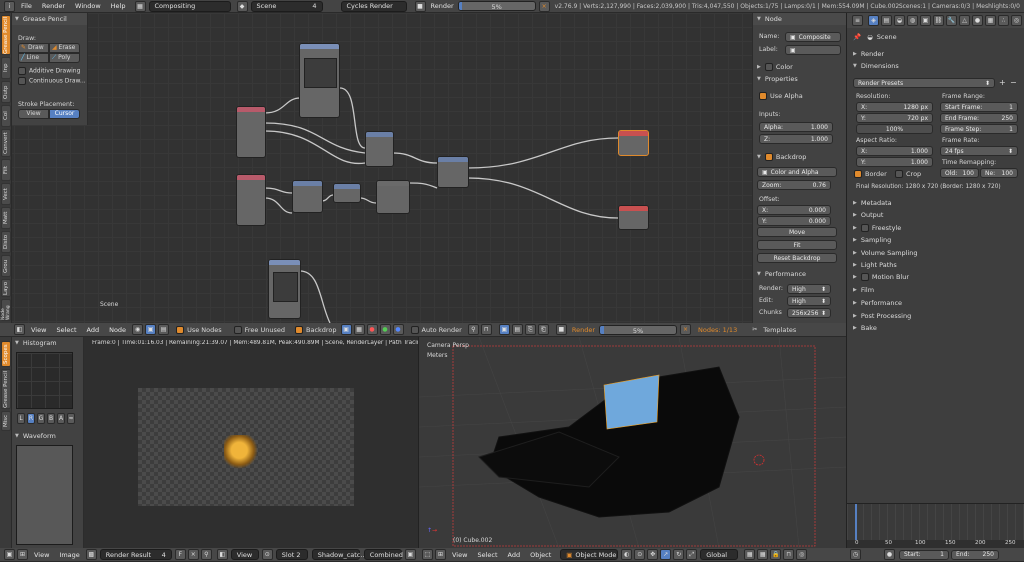 This screenshot has width=1024, height=562. What do you see at coordinates (410, 554) in the screenshot?
I see `display-channels-icon: ▣` at bounding box center [410, 554].